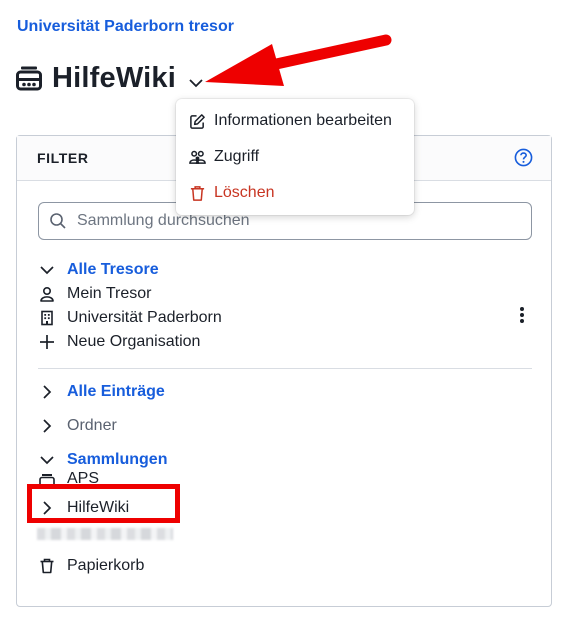 Image resolution: width=566 pixels, height=621 pixels. What do you see at coordinates (103, 503) in the screenshot?
I see `annotation-highlight-box` at bounding box center [103, 503].